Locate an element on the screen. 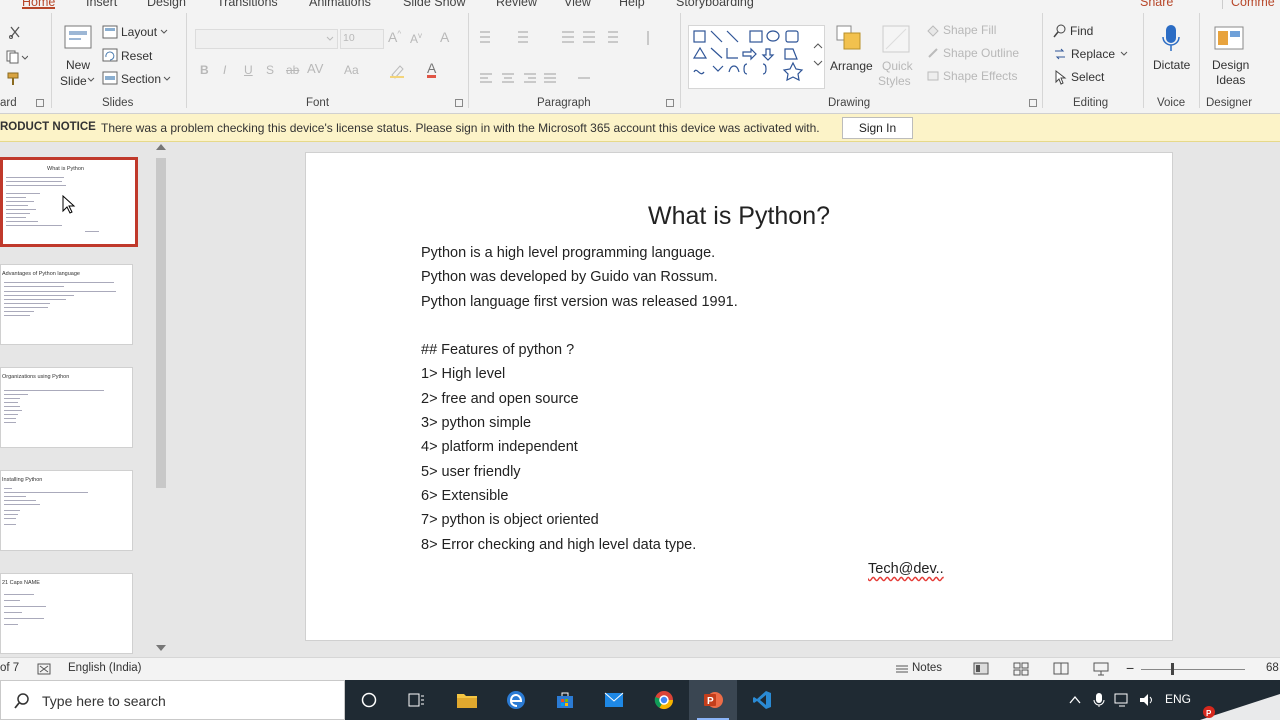 The height and width of the screenshot is (720, 1280). zoom-level: 68 is located at coordinates (1272, 668).